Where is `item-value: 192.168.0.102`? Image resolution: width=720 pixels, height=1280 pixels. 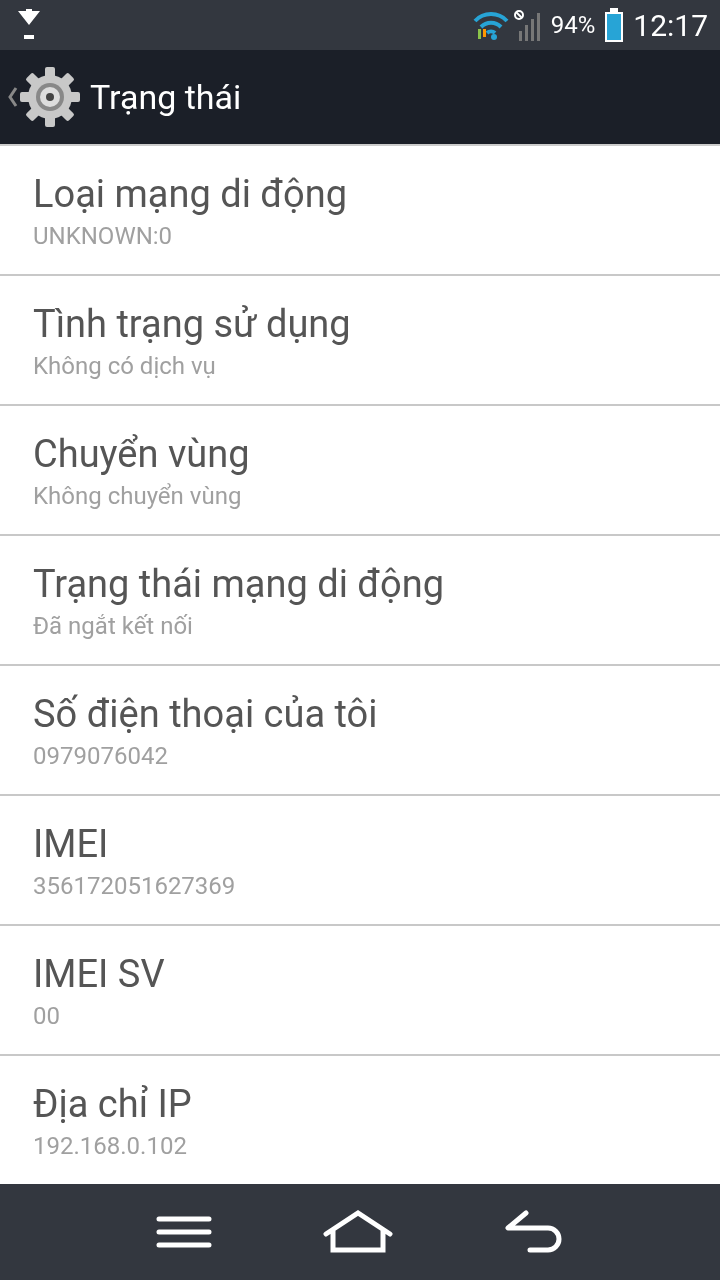 item-value: 192.168.0.102 is located at coordinates (110, 1146).